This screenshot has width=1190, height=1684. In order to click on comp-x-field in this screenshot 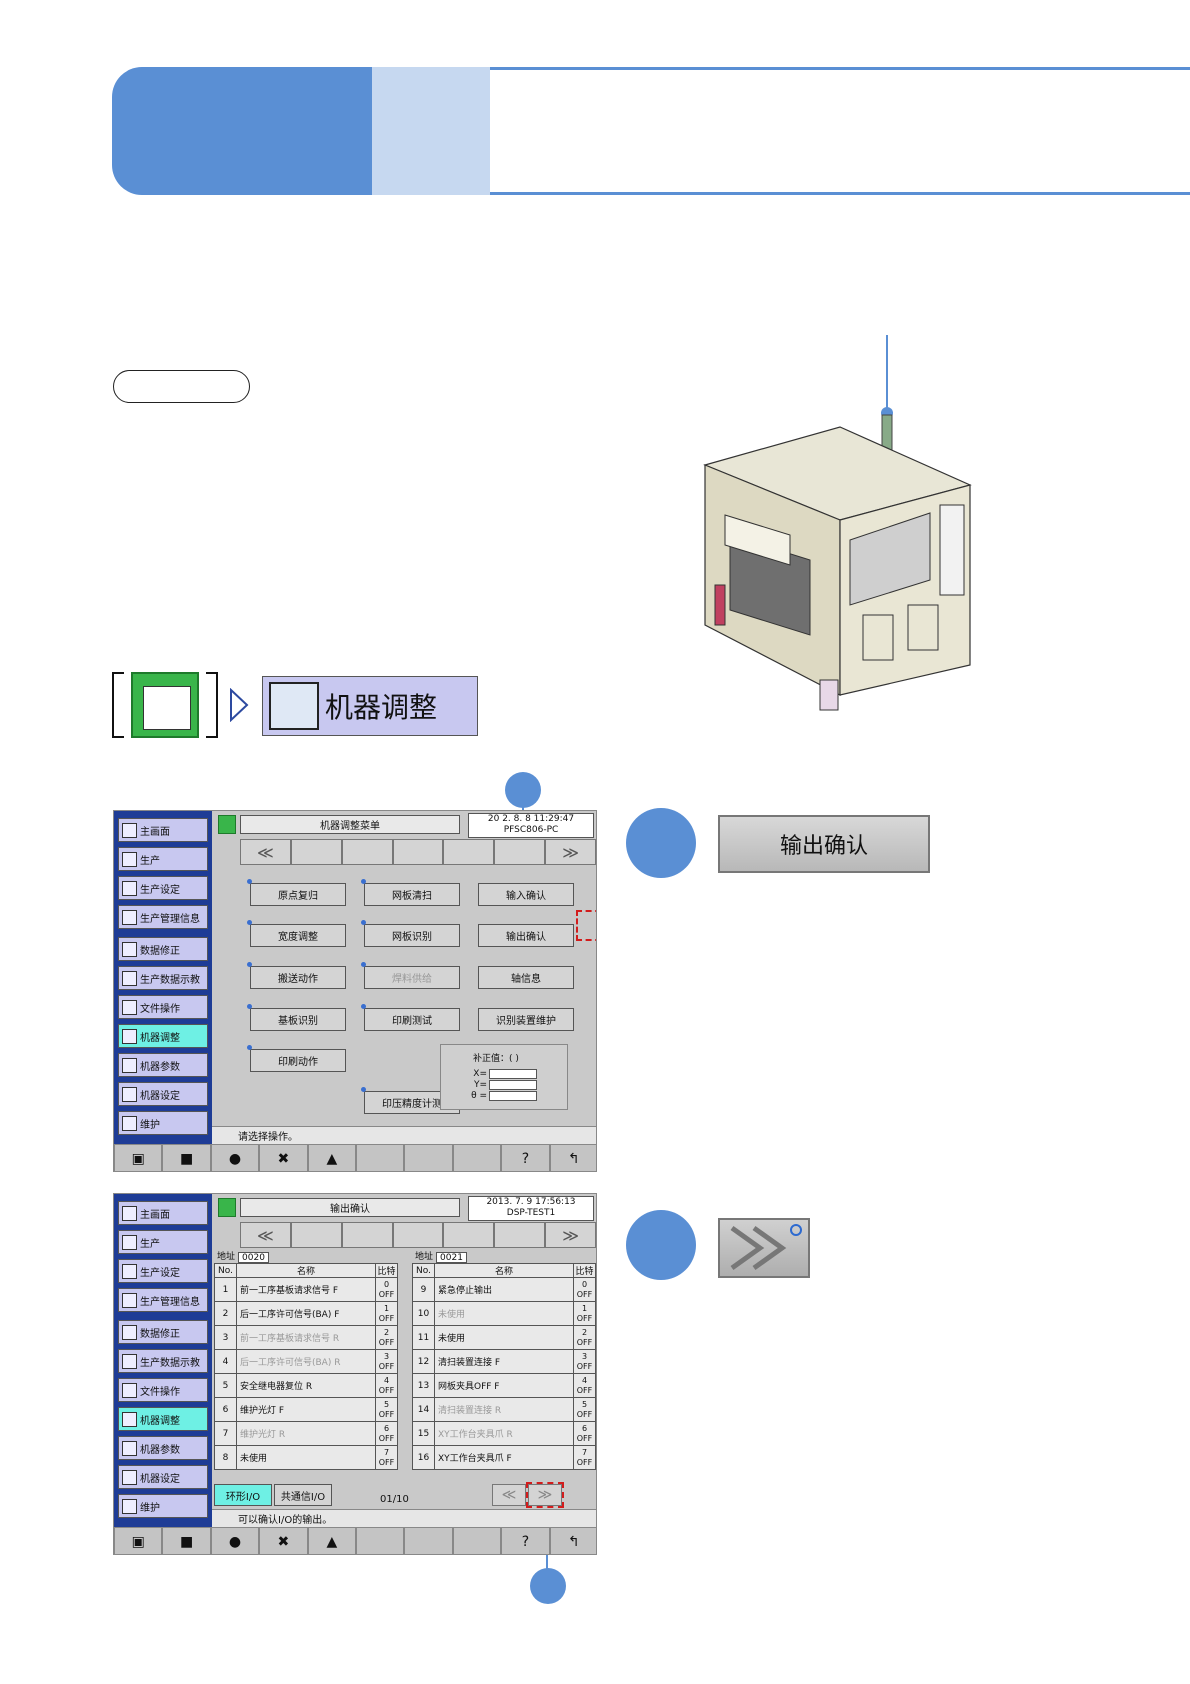, I will do `click(513, 1074)`.